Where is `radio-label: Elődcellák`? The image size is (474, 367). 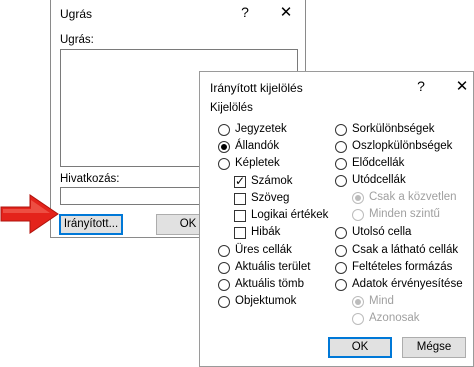 radio-label: Elődcellák is located at coordinates (378, 163).